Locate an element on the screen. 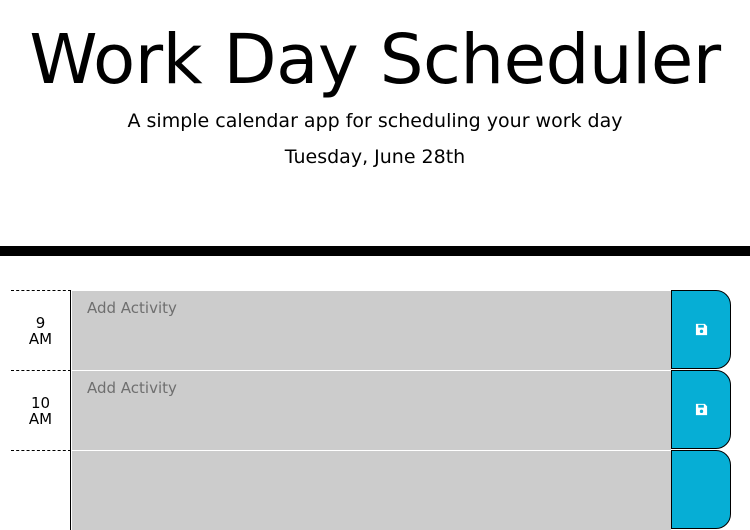  time-block-9am: 9 AM is located at coordinates (371, 330).